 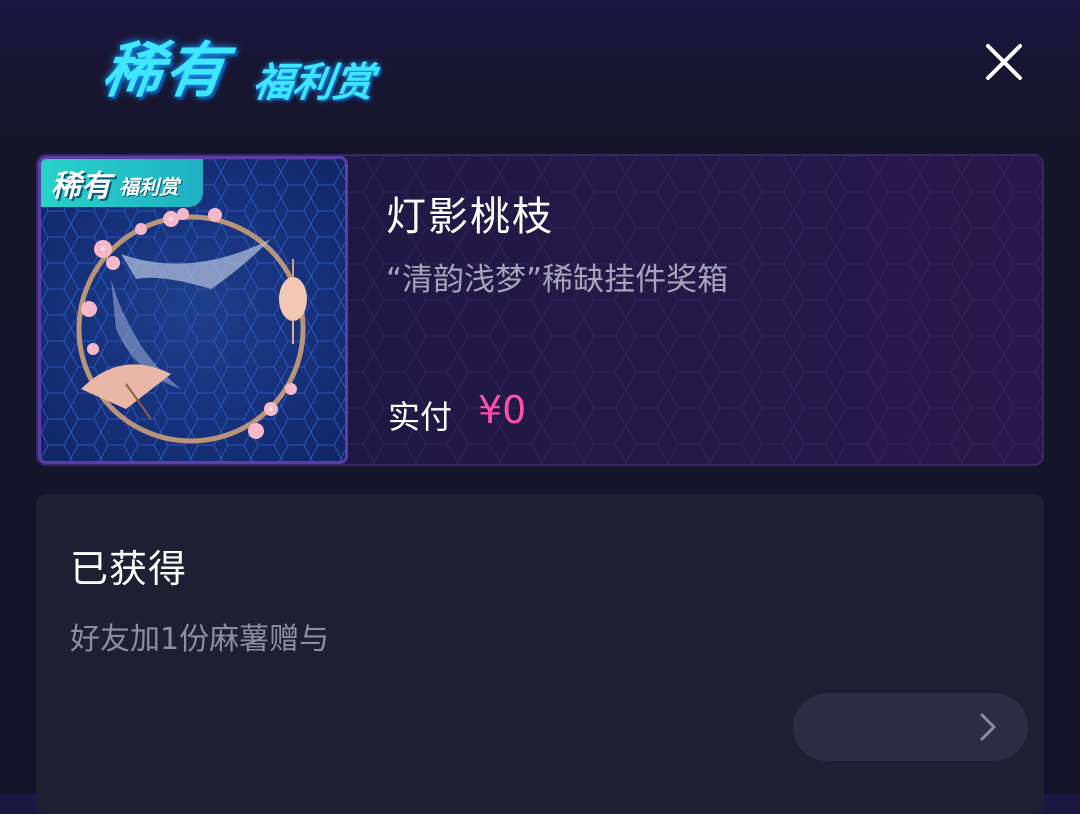 I want to click on pay-label: 实付, so click(x=420, y=417).